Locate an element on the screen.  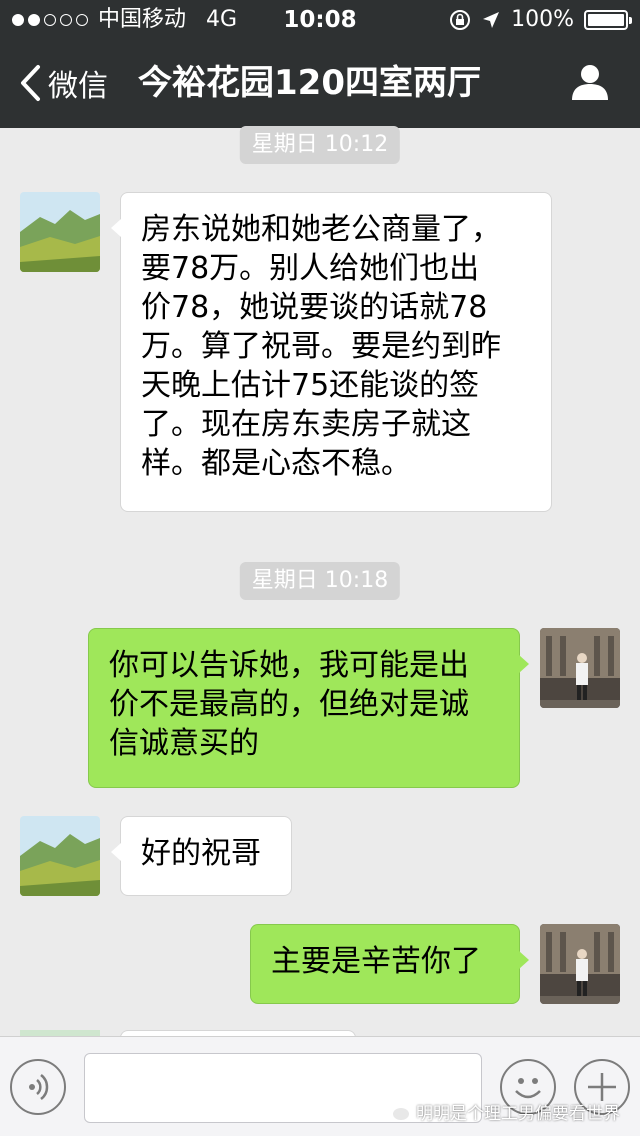
top-bar: 中国移动 4G 10:08 100% 微信 今裕花园120四室两厅 is located at coordinates (320, 64).